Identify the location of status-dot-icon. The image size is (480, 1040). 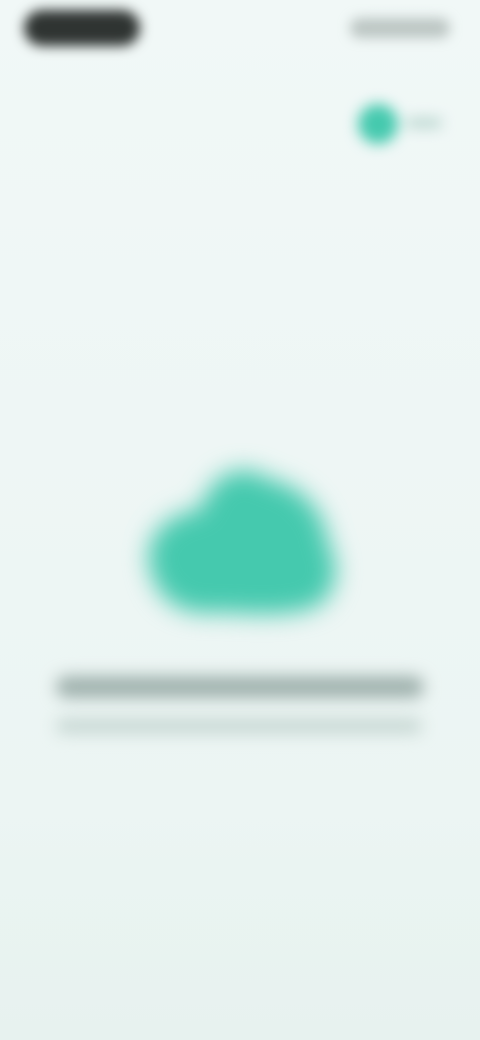
(378, 124).